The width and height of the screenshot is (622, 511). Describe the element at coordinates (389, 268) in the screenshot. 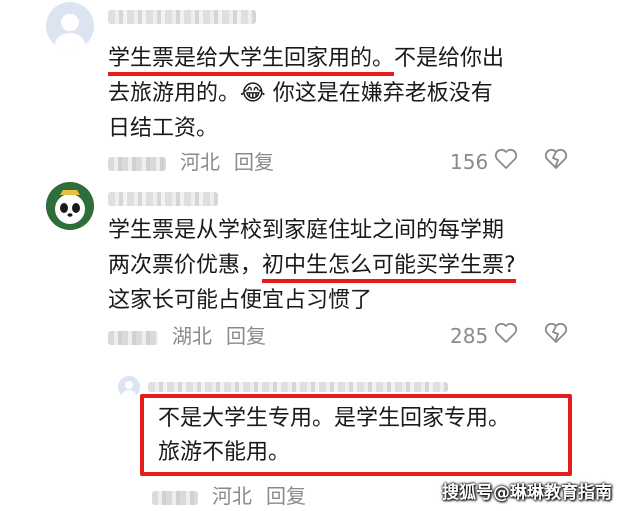

I see `highlighted-text: 初中生怎么可能买学生票?` at that location.